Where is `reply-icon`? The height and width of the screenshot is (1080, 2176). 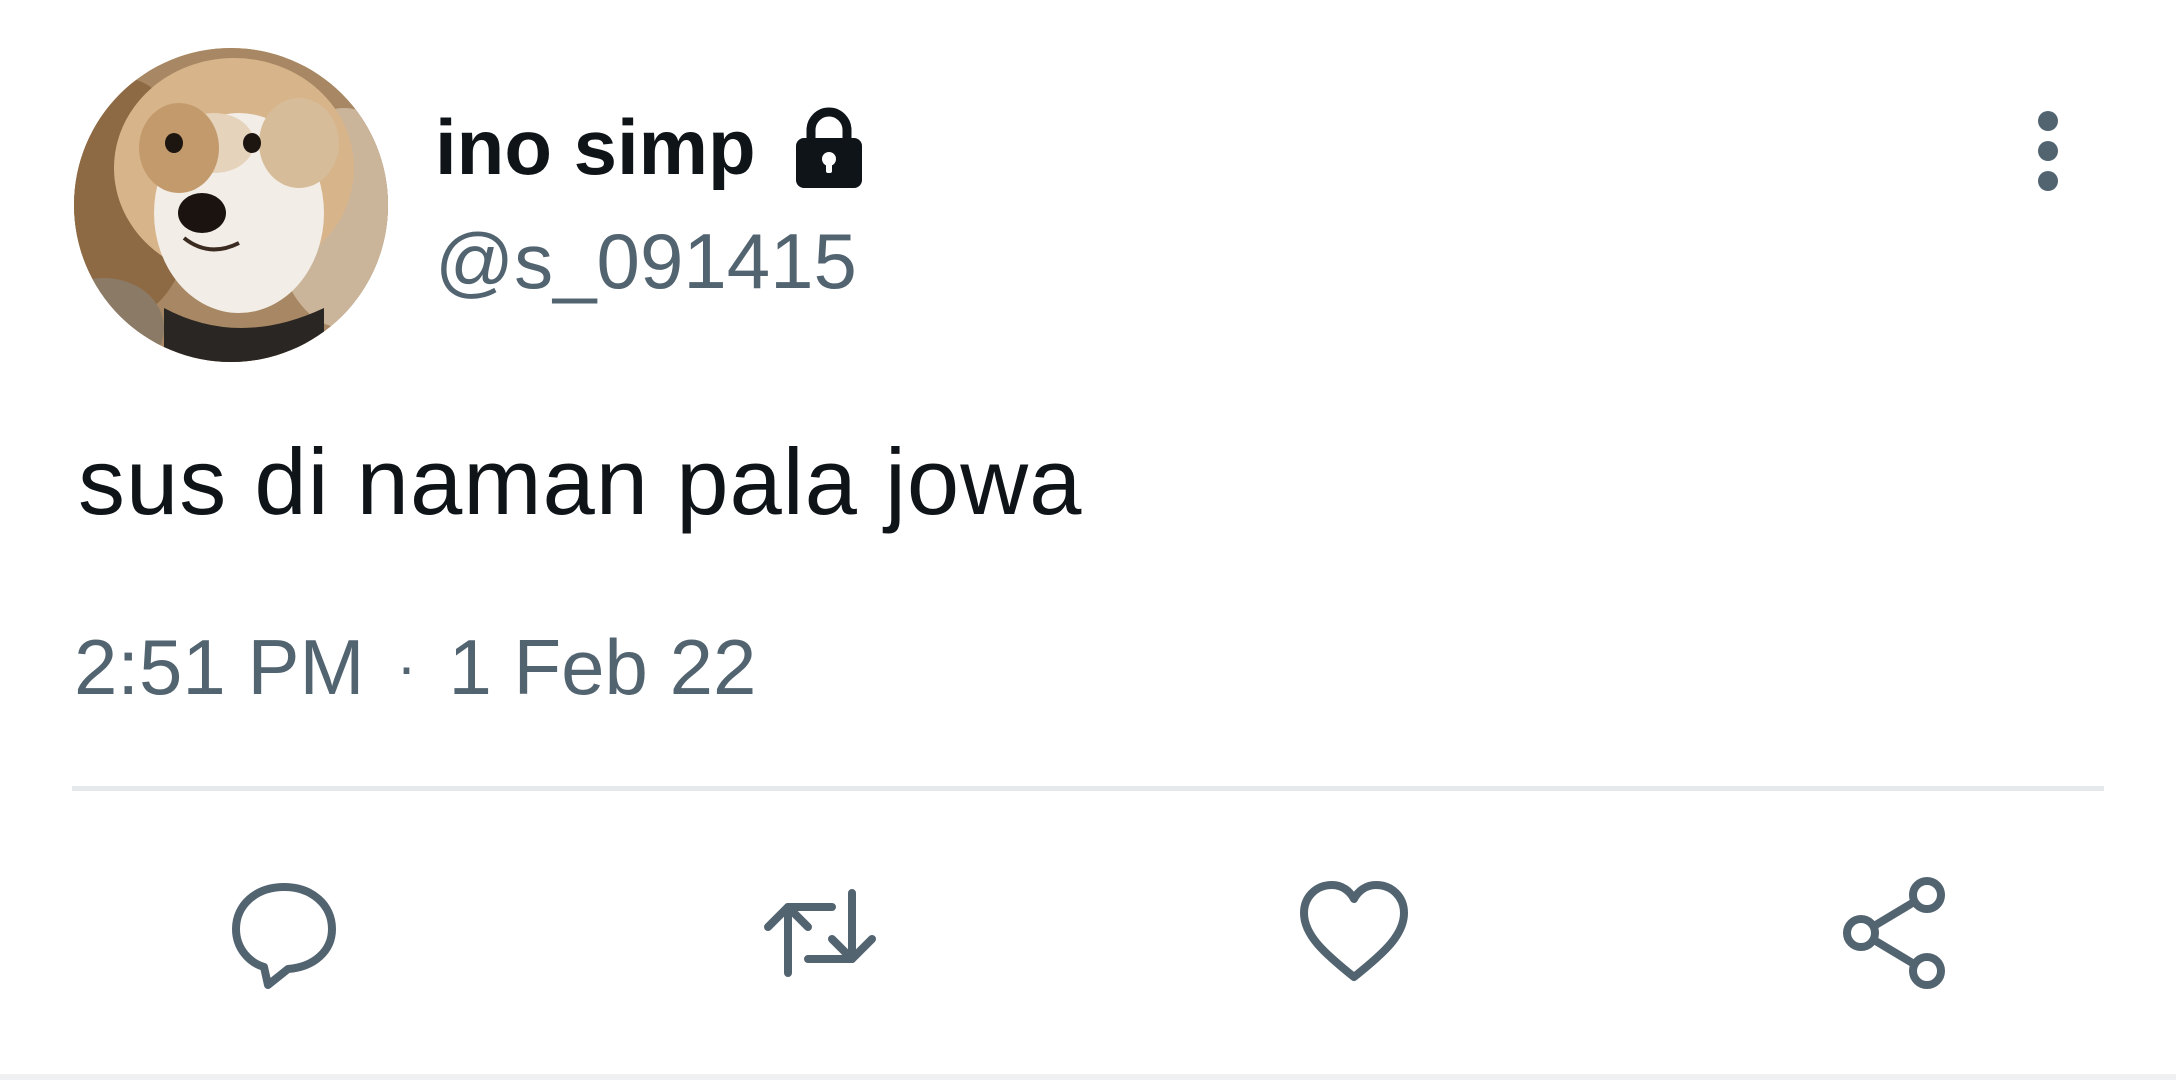 reply-icon is located at coordinates (284, 936).